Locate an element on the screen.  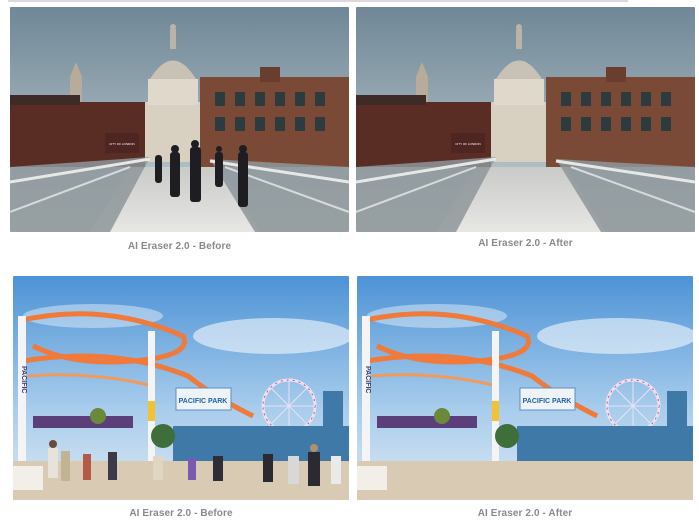
caption-london-after: AI Eraser 2.0 - After is located at coordinates (525, 243).